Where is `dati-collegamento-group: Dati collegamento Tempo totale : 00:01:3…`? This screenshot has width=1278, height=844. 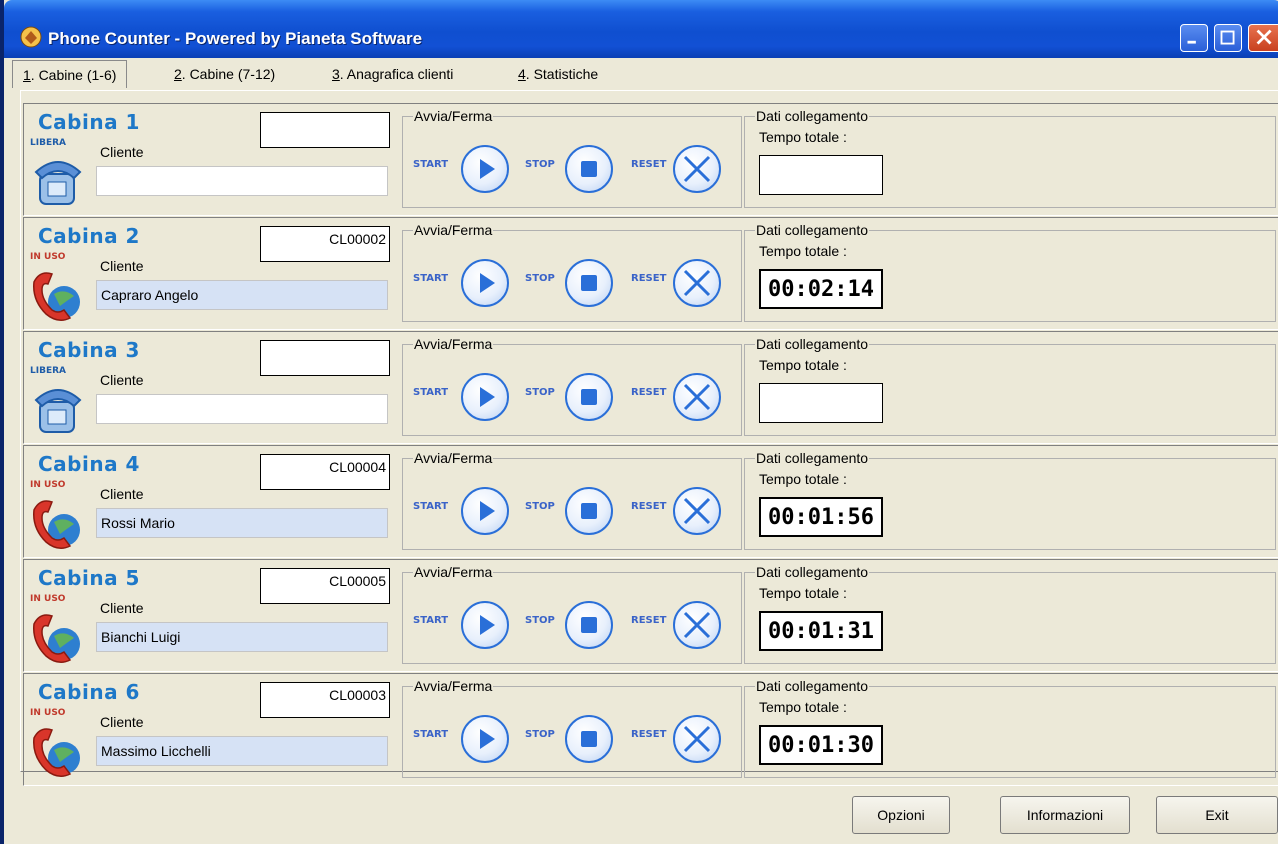 dati-collegamento-group: Dati collegamento Tempo totale : 00:01:3… is located at coordinates (1010, 613).